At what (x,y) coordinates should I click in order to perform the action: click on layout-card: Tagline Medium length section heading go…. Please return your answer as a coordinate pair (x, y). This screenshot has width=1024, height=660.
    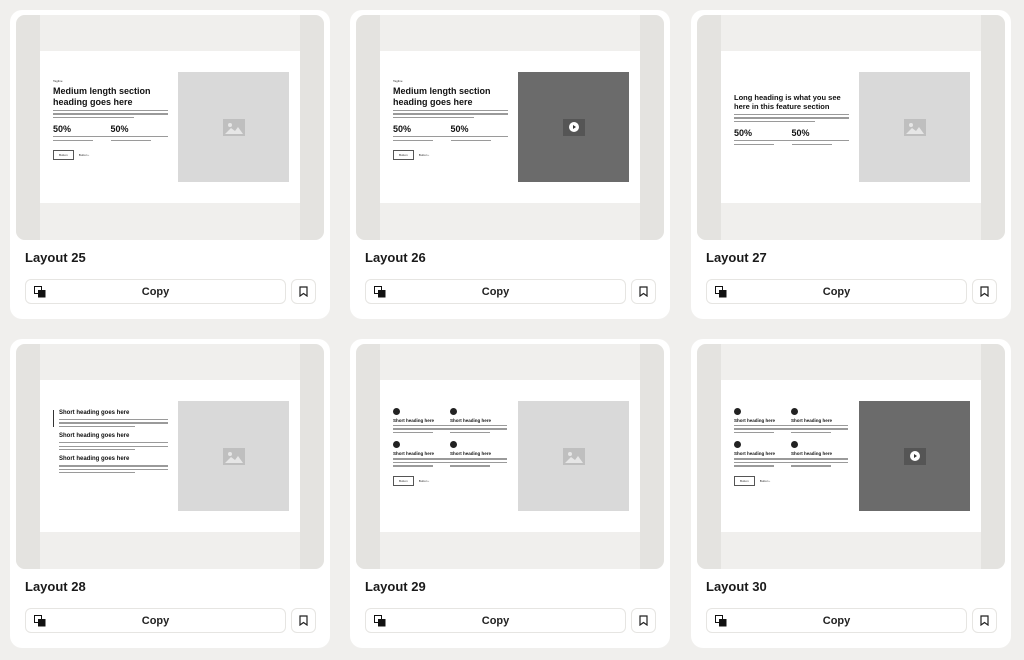
    Looking at the image, I should click on (510, 164).